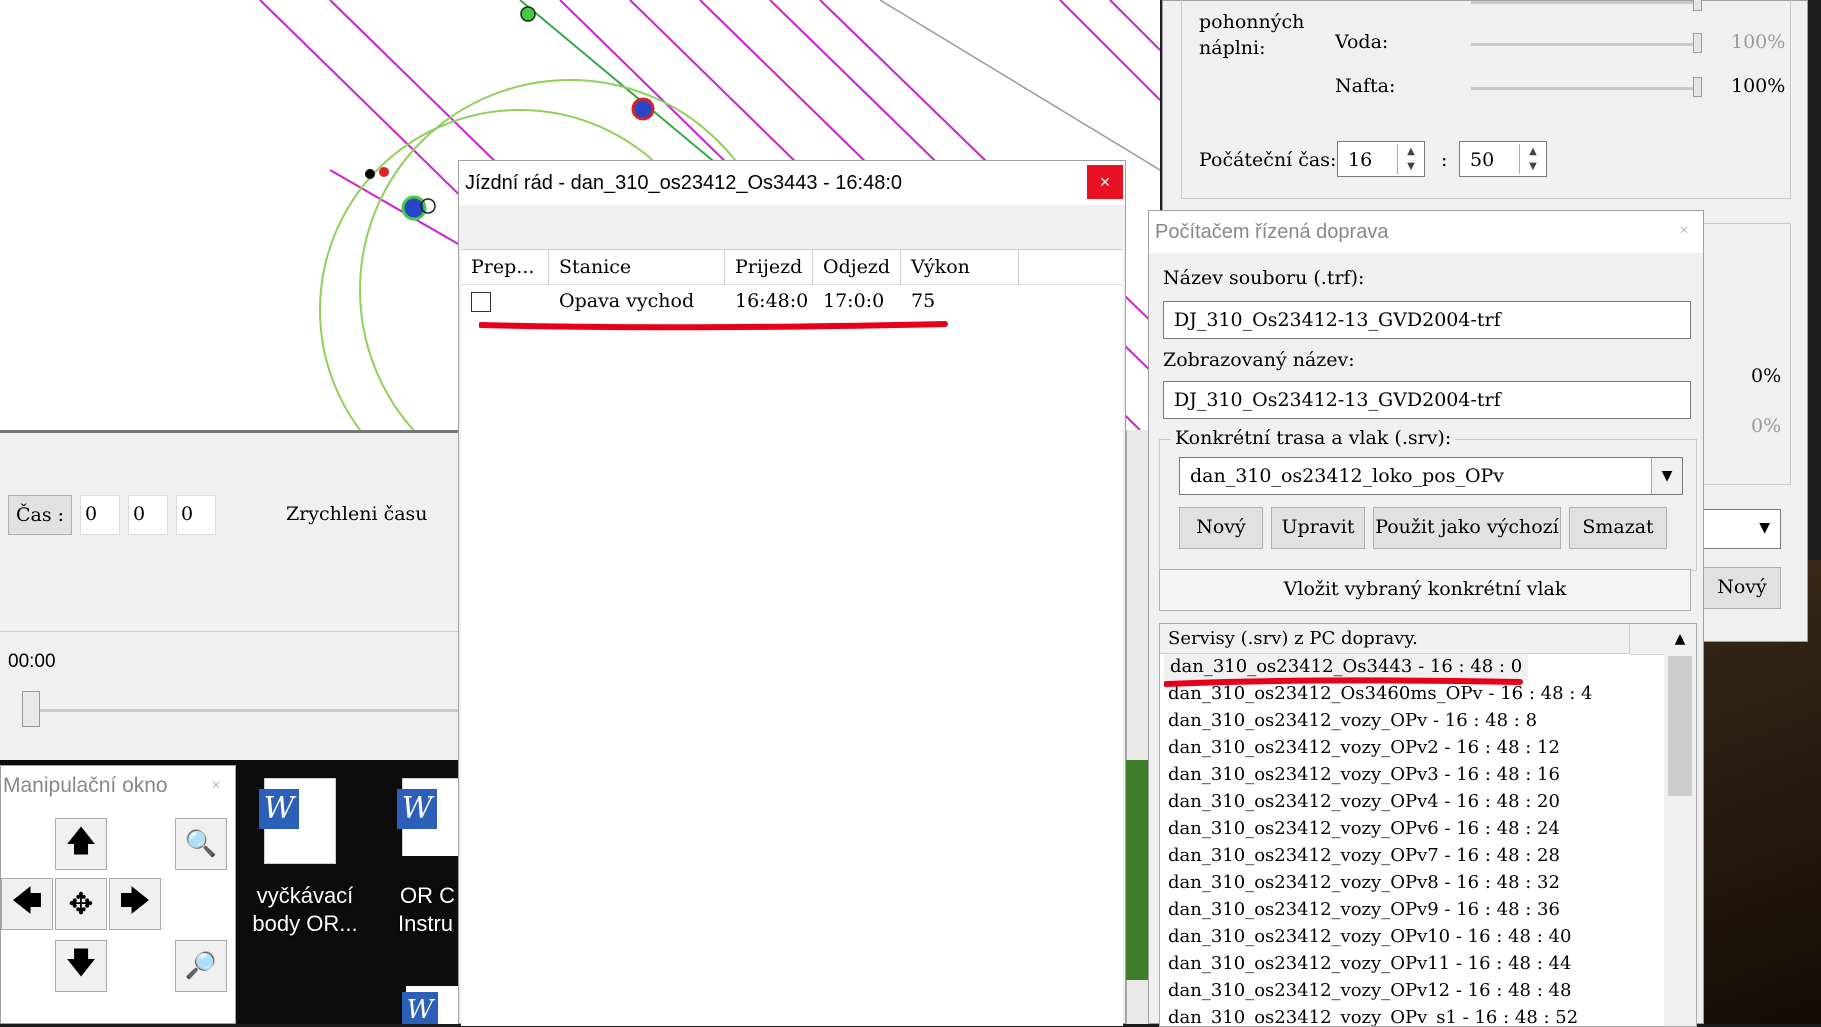 The height and width of the screenshot is (1027, 1821). I want to click on zoom-out-icon: 🔎, so click(201, 966).